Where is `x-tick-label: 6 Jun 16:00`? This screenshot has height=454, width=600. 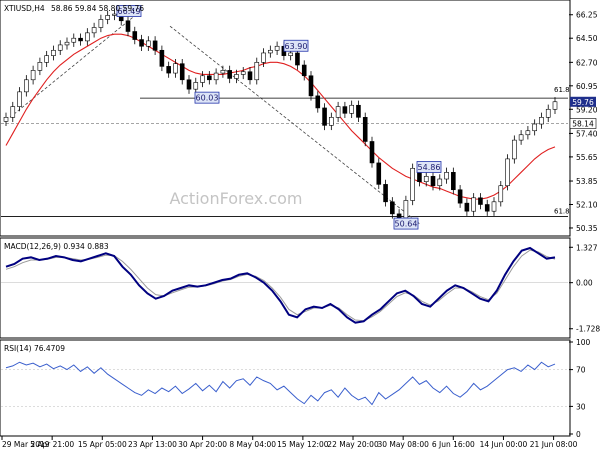 x-tick-label: 6 Jun 16:00 is located at coordinates (453, 444).